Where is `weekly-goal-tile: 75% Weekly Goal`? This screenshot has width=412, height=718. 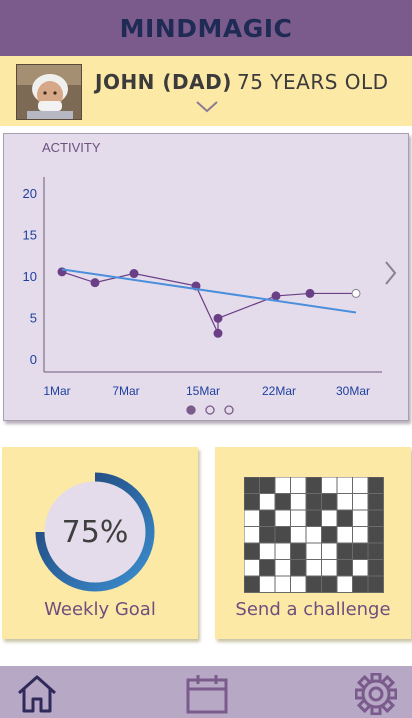 weekly-goal-tile: 75% Weekly Goal is located at coordinates (100, 543).